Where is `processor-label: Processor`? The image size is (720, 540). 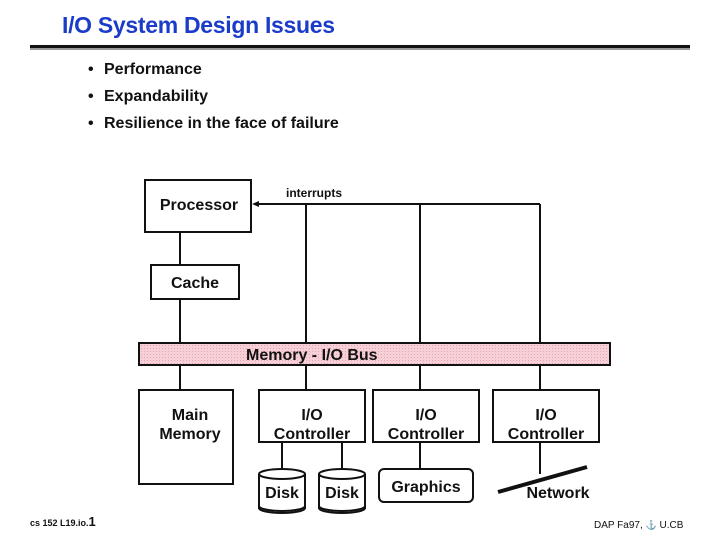
processor-label: Processor is located at coordinates (199, 205).